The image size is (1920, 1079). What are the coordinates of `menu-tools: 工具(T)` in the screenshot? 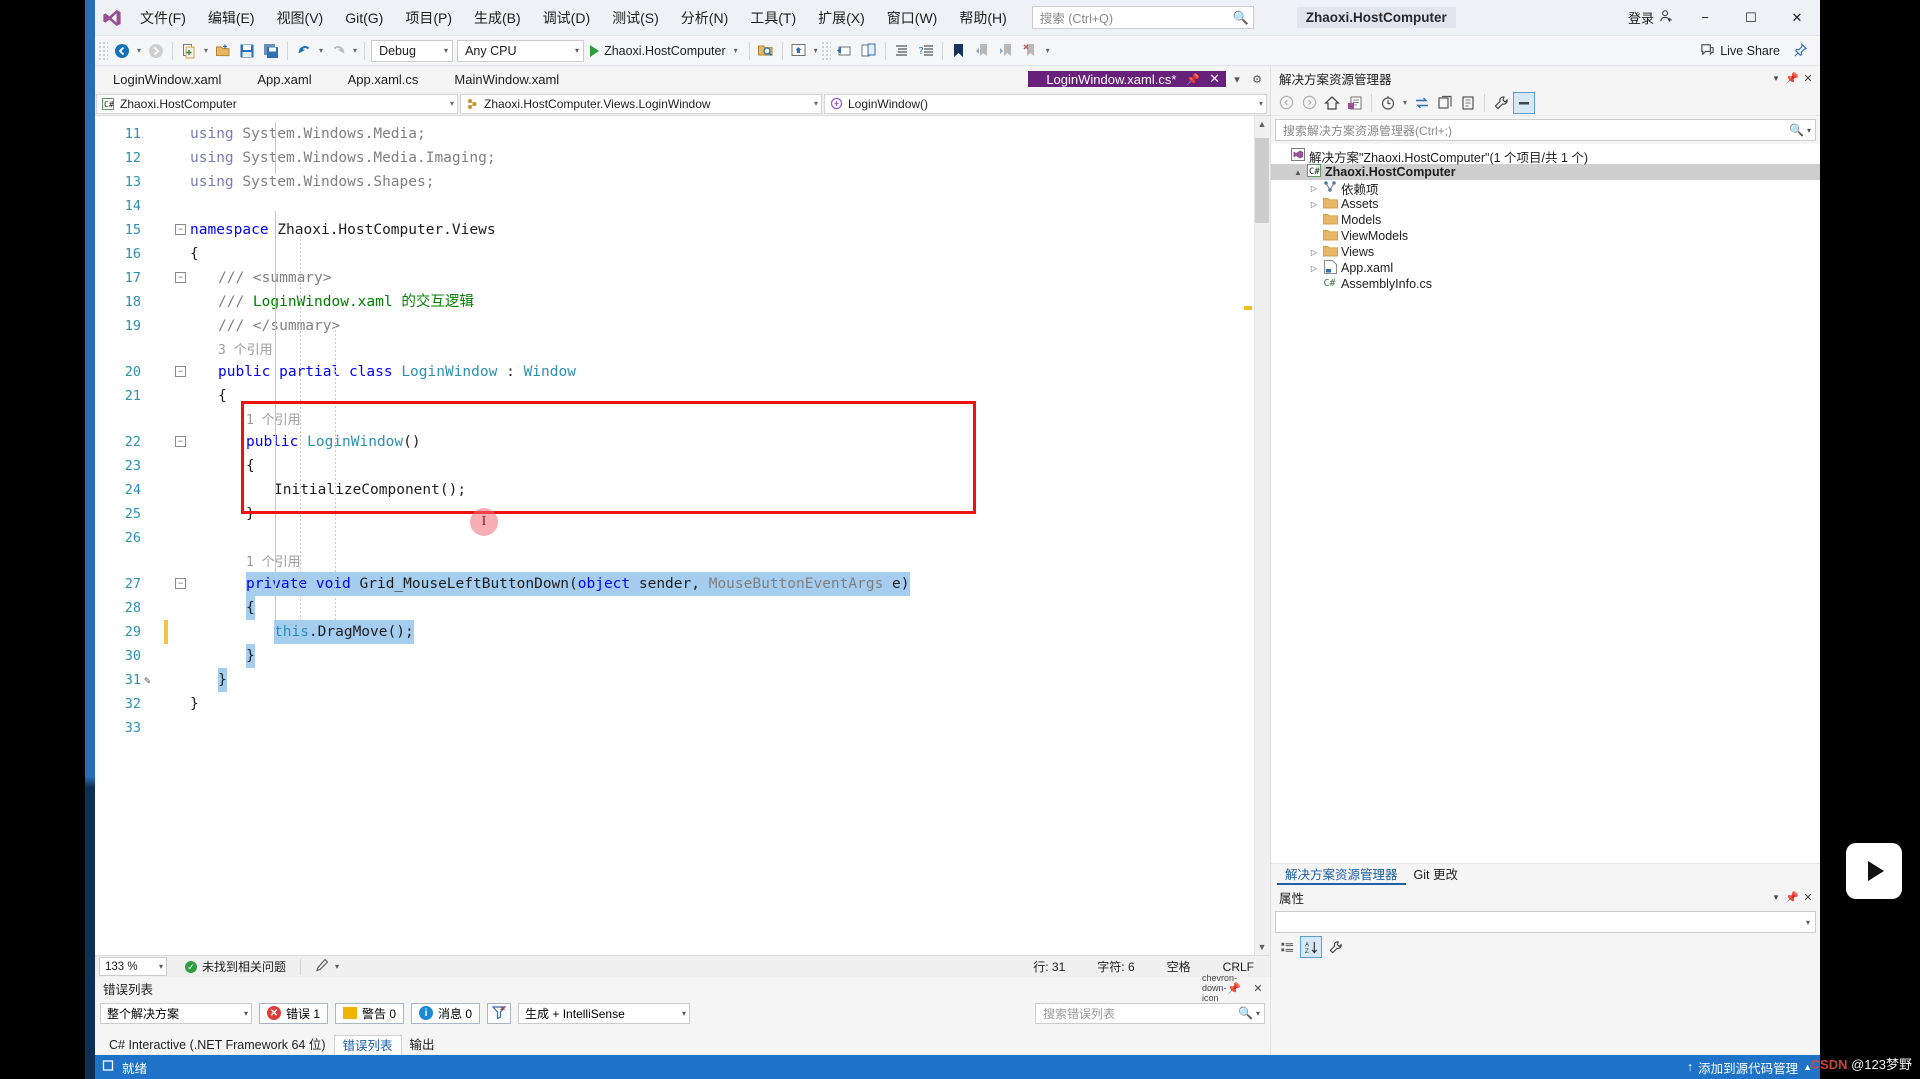 It's located at (773, 18).